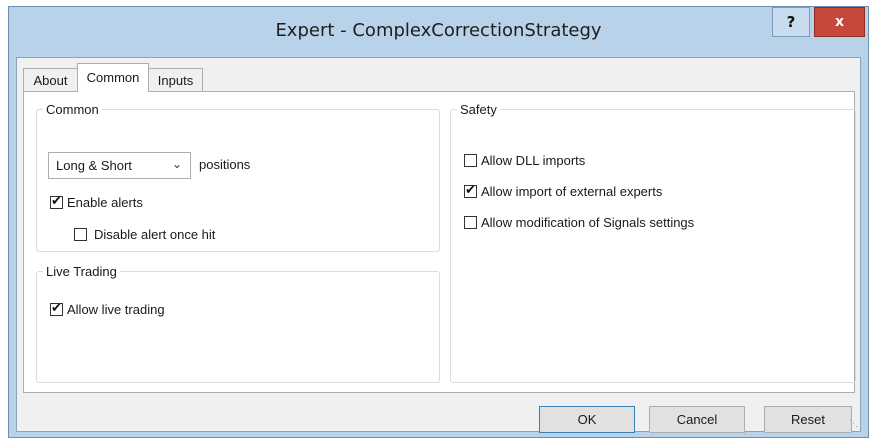 Image resolution: width=875 pixels, height=444 pixels. Describe the element at coordinates (116, 309) in the screenshot. I see `allow-live-trading-label: Allow live trading` at that location.